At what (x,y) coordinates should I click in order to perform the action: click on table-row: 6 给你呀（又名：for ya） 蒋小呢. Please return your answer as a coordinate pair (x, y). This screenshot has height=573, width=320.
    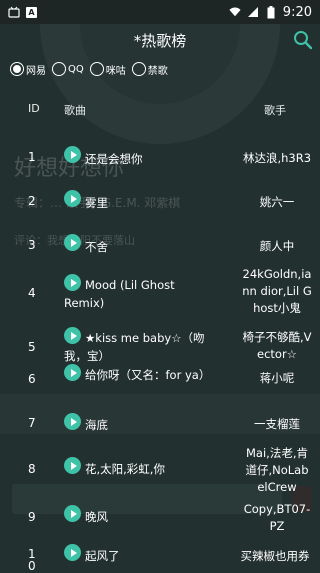
    Looking at the image, I should click on (160, 390).